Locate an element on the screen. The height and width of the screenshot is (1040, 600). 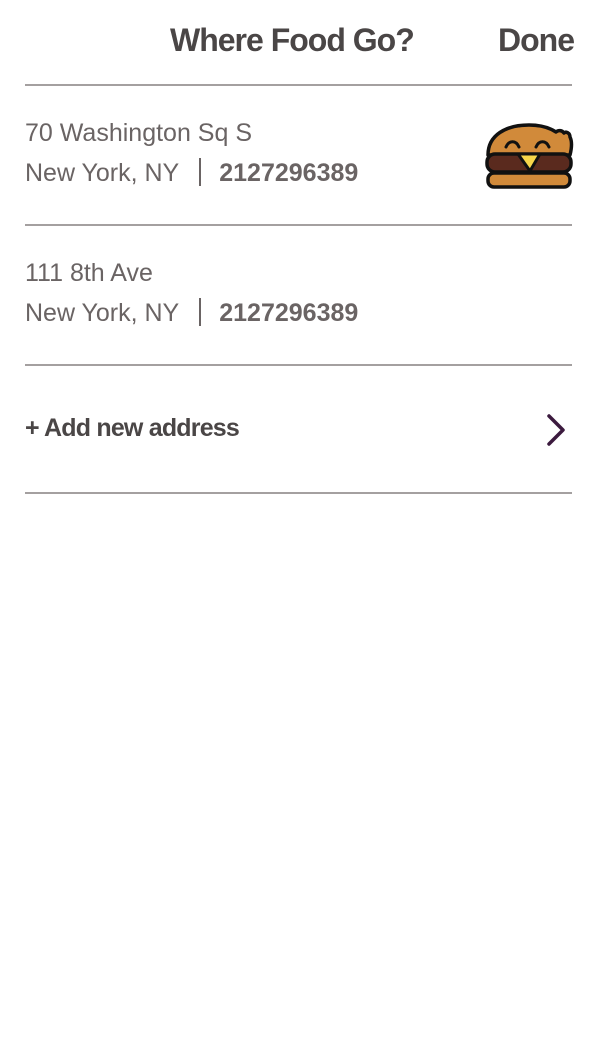
add-new-address-button: + Add new address is located at coordinates (300, 429).